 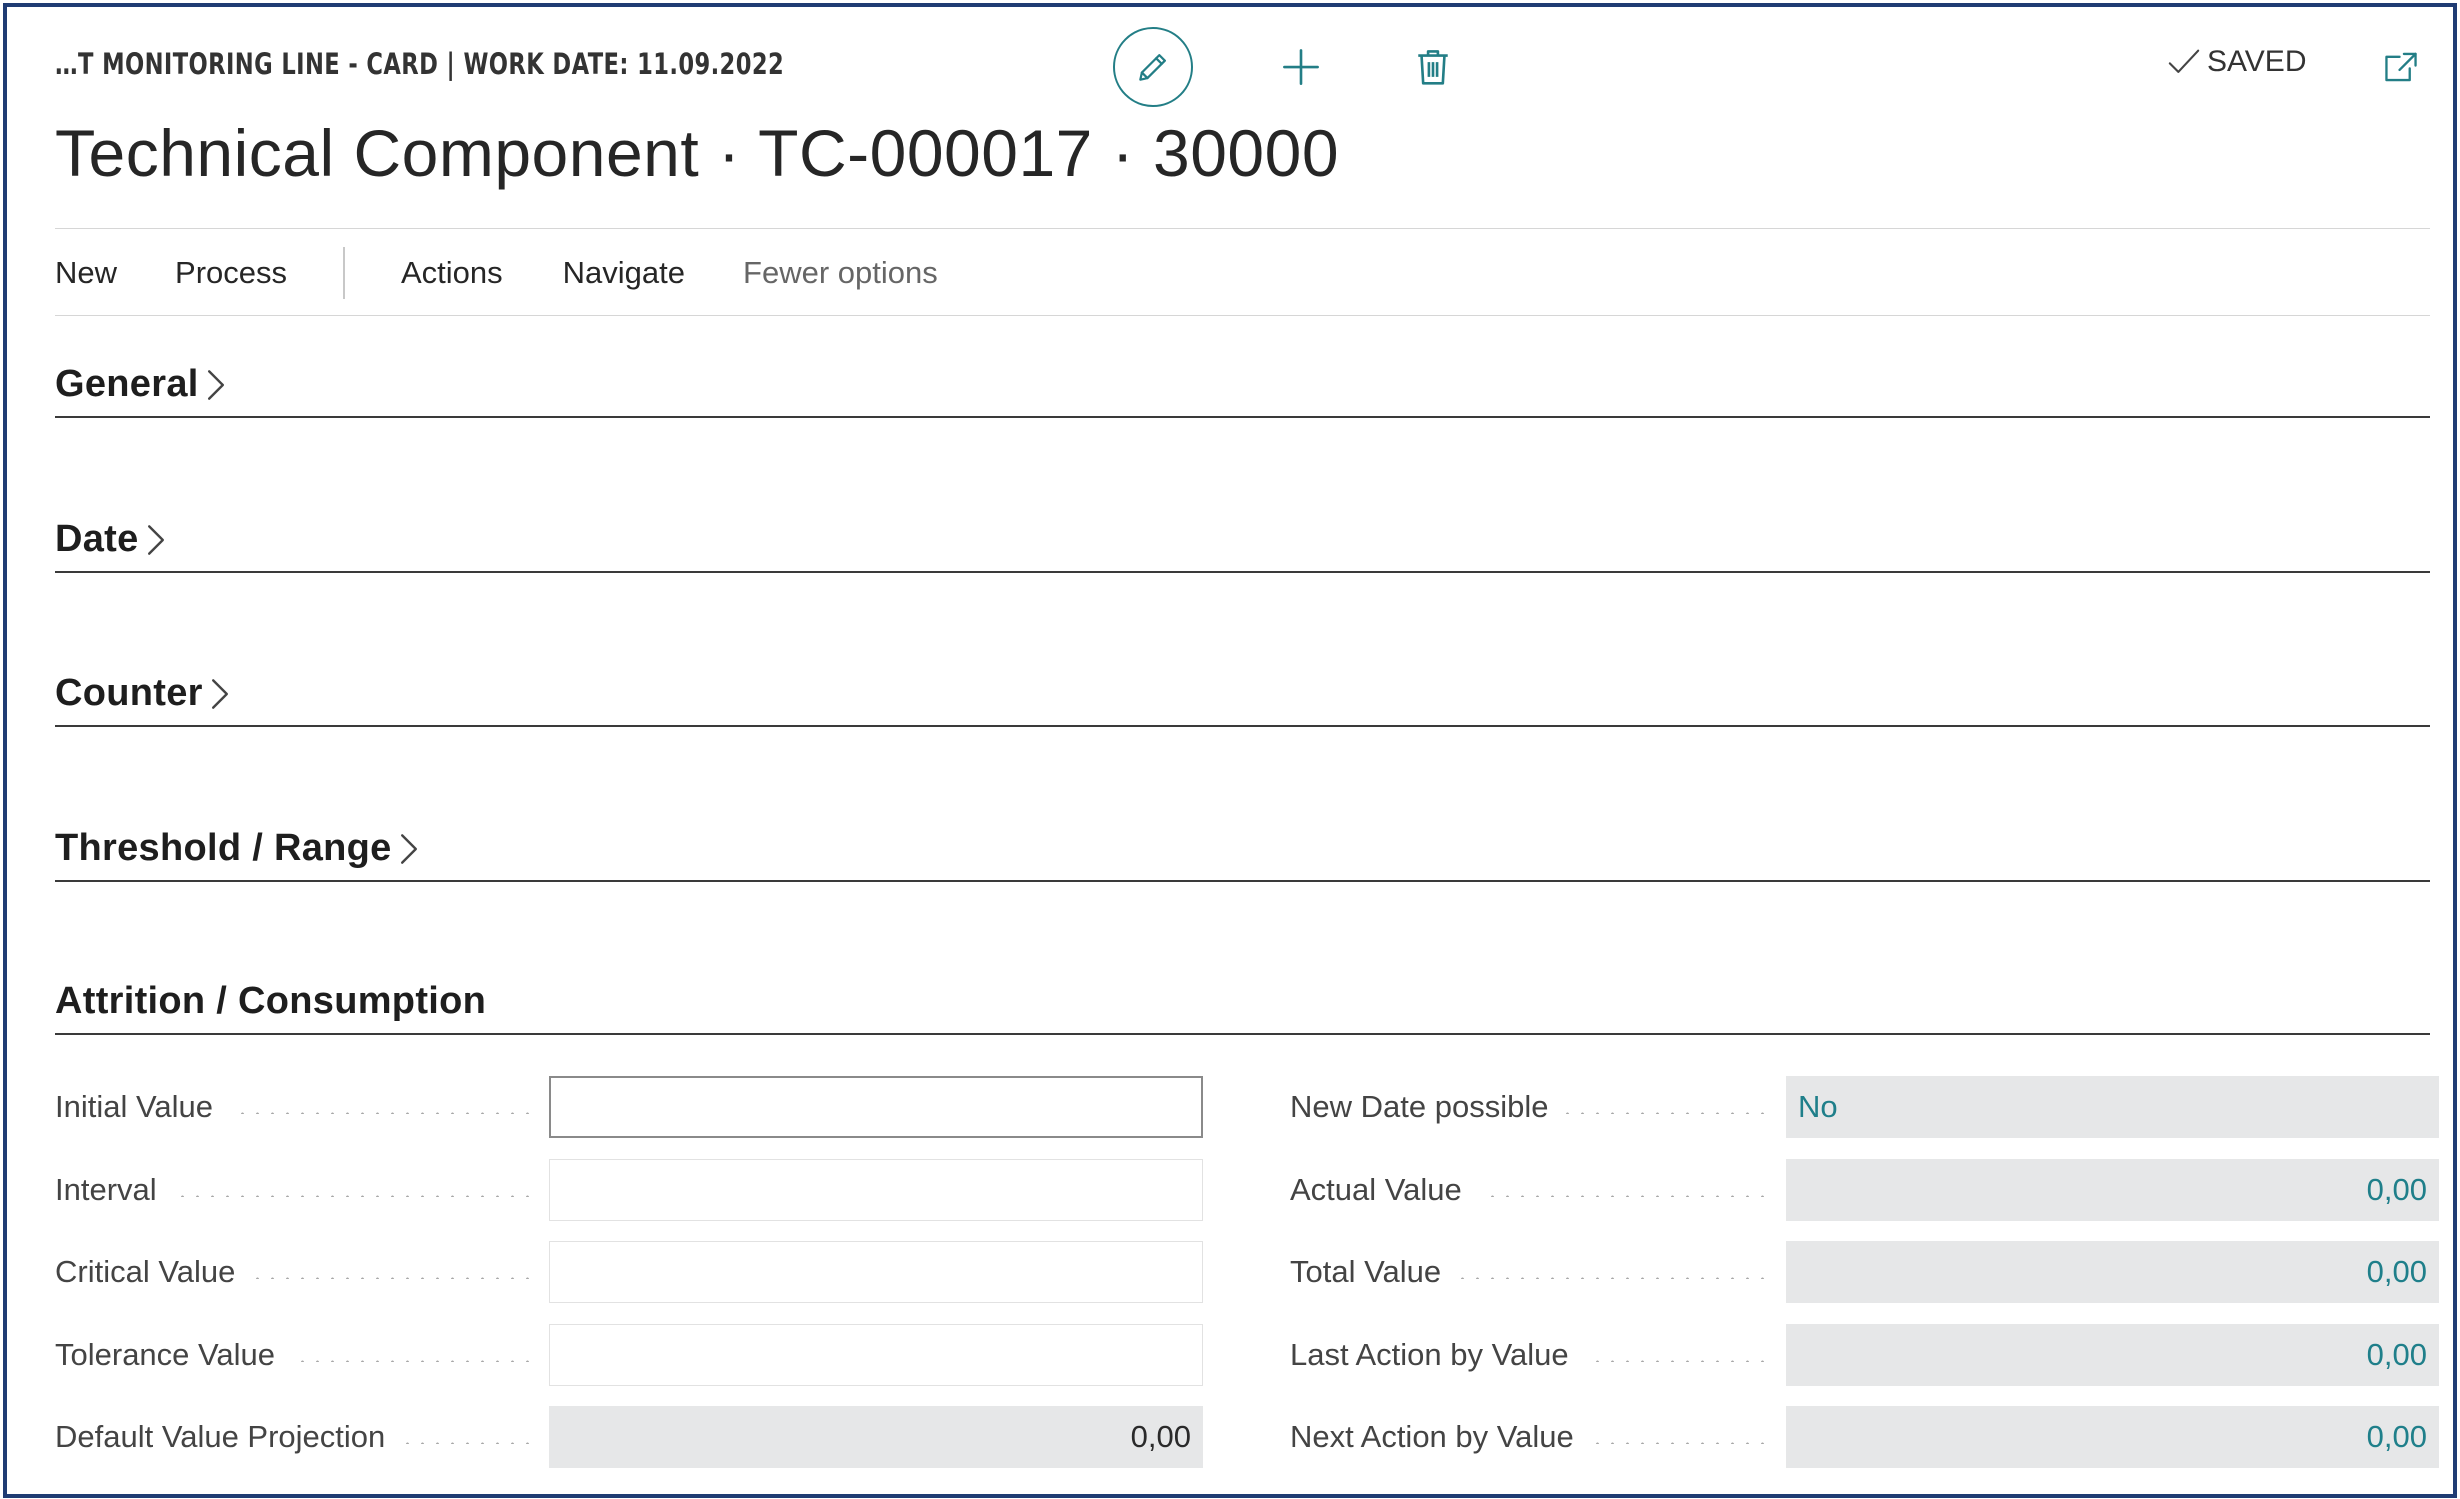 I want to click on field-interval: Interval, so click(x=629, y=1190).